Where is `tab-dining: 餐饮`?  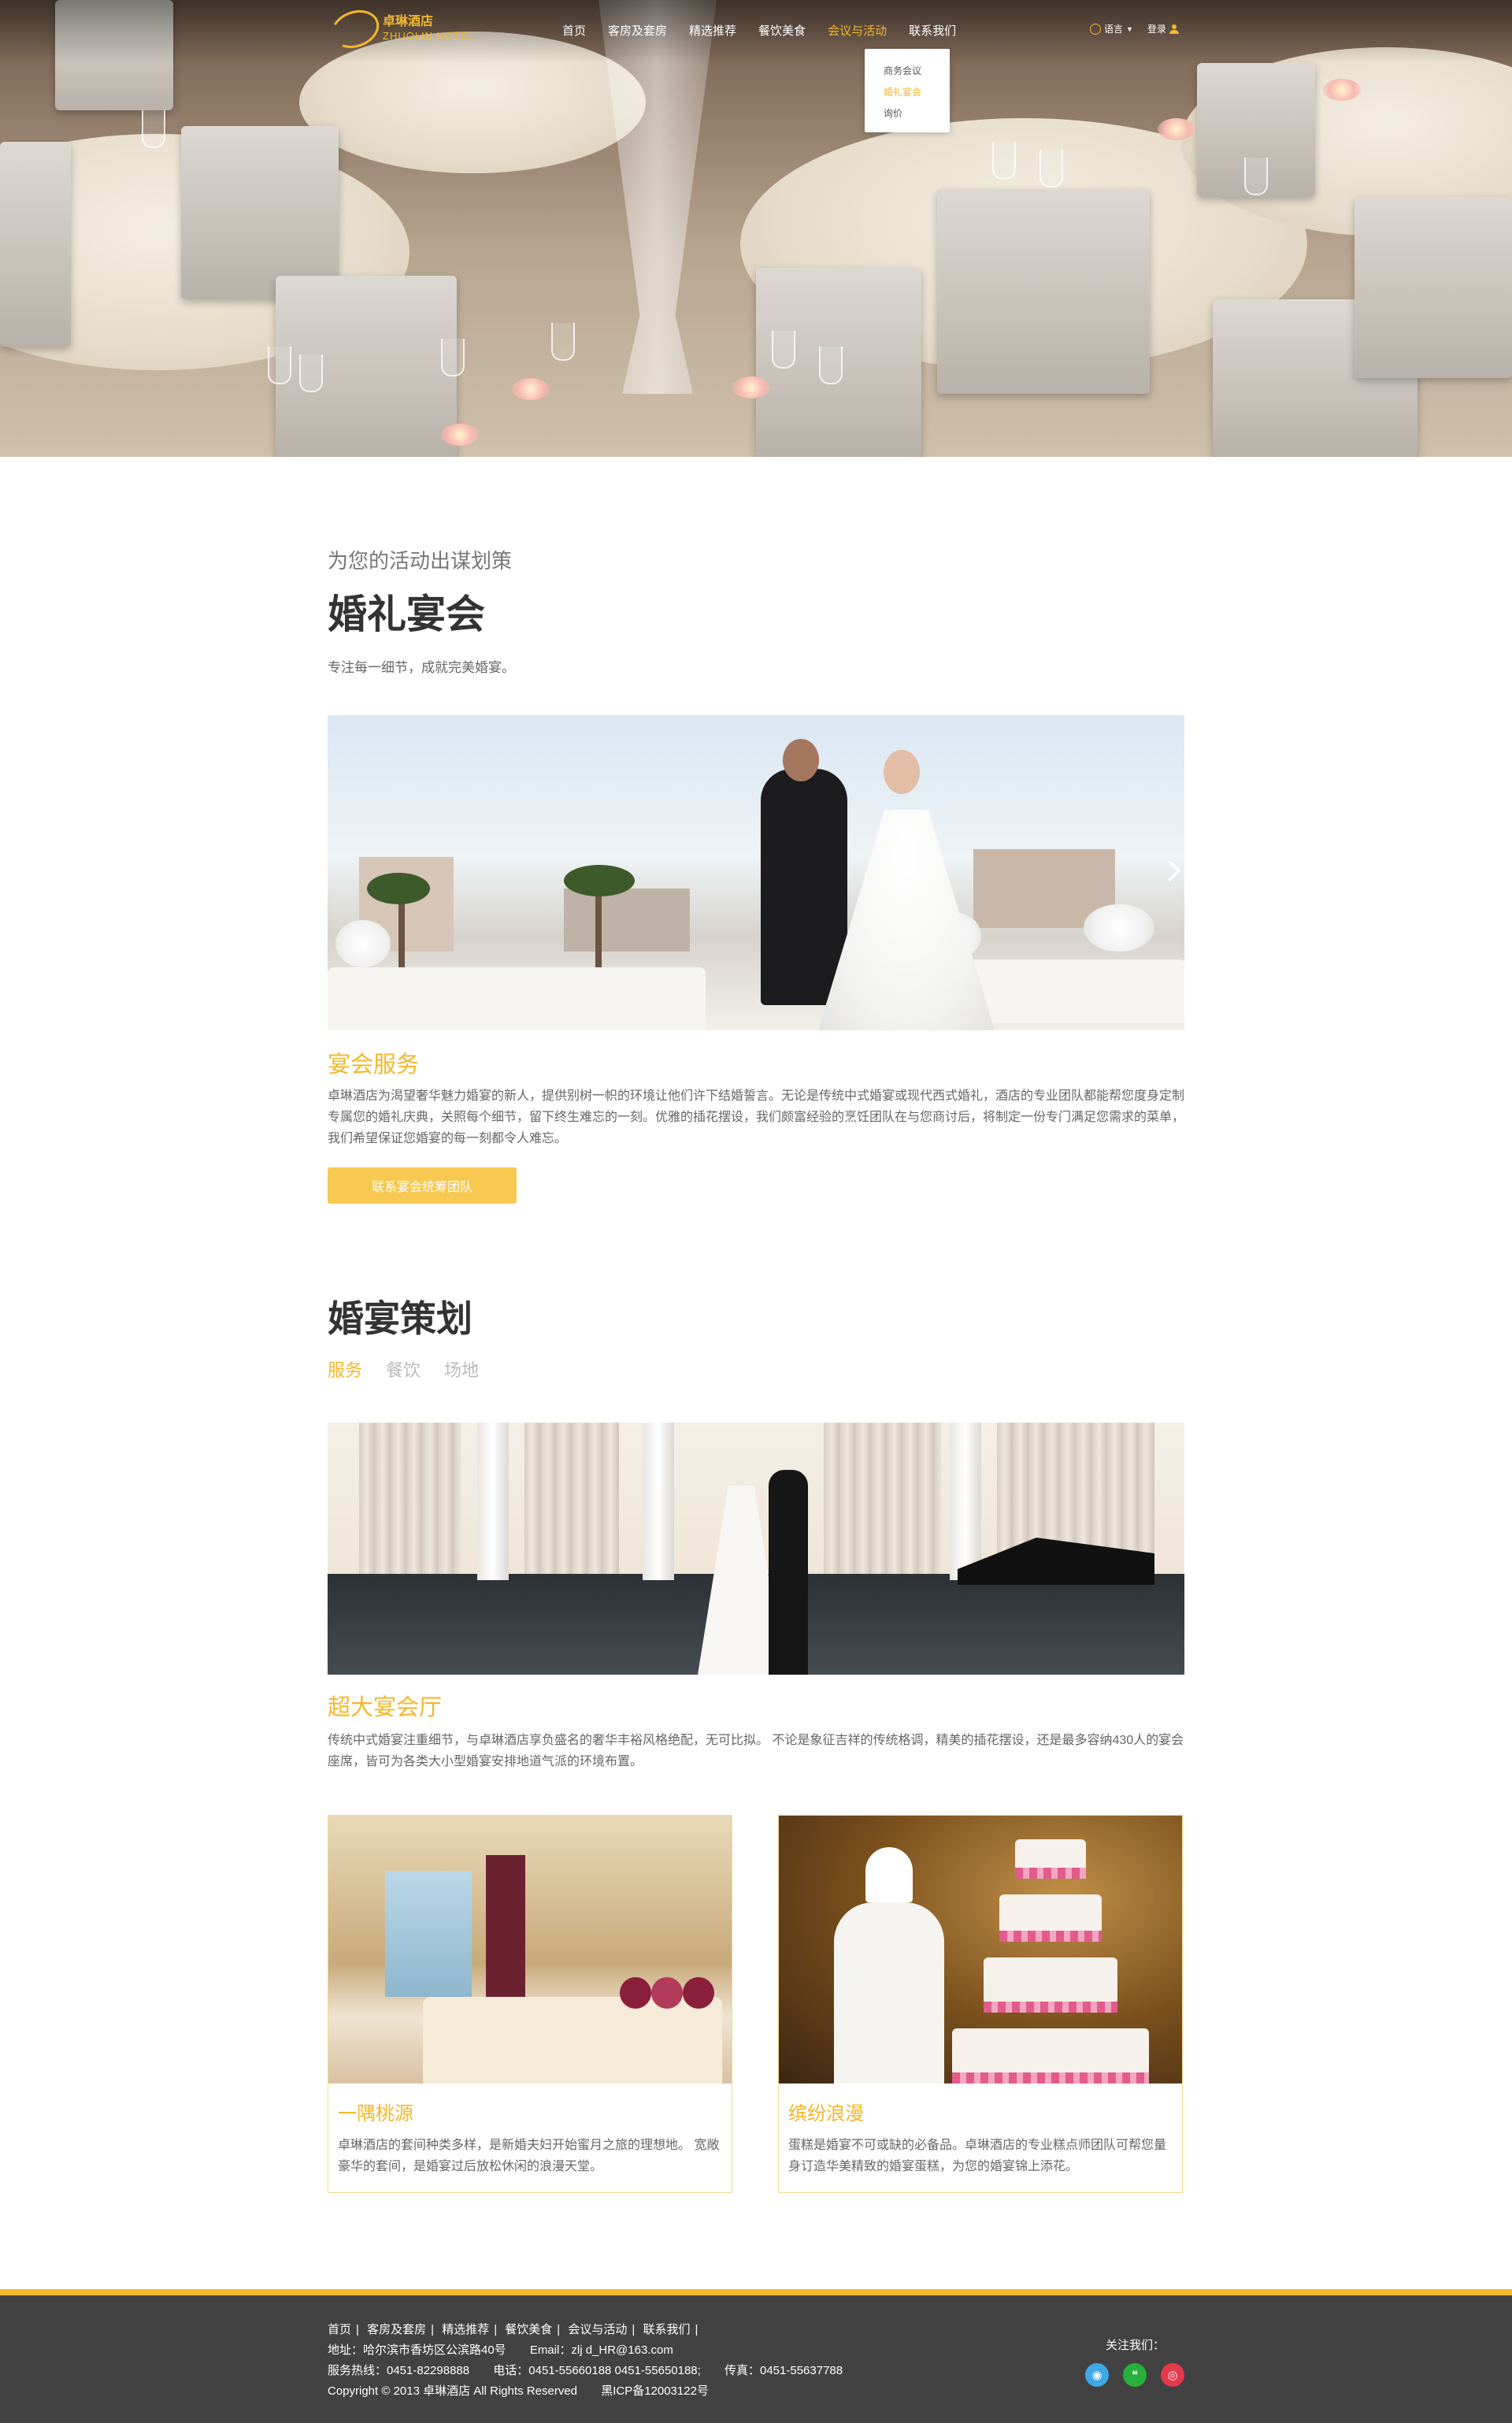 tab-dining: 餐饮 is located at coordinates (403, 1369).